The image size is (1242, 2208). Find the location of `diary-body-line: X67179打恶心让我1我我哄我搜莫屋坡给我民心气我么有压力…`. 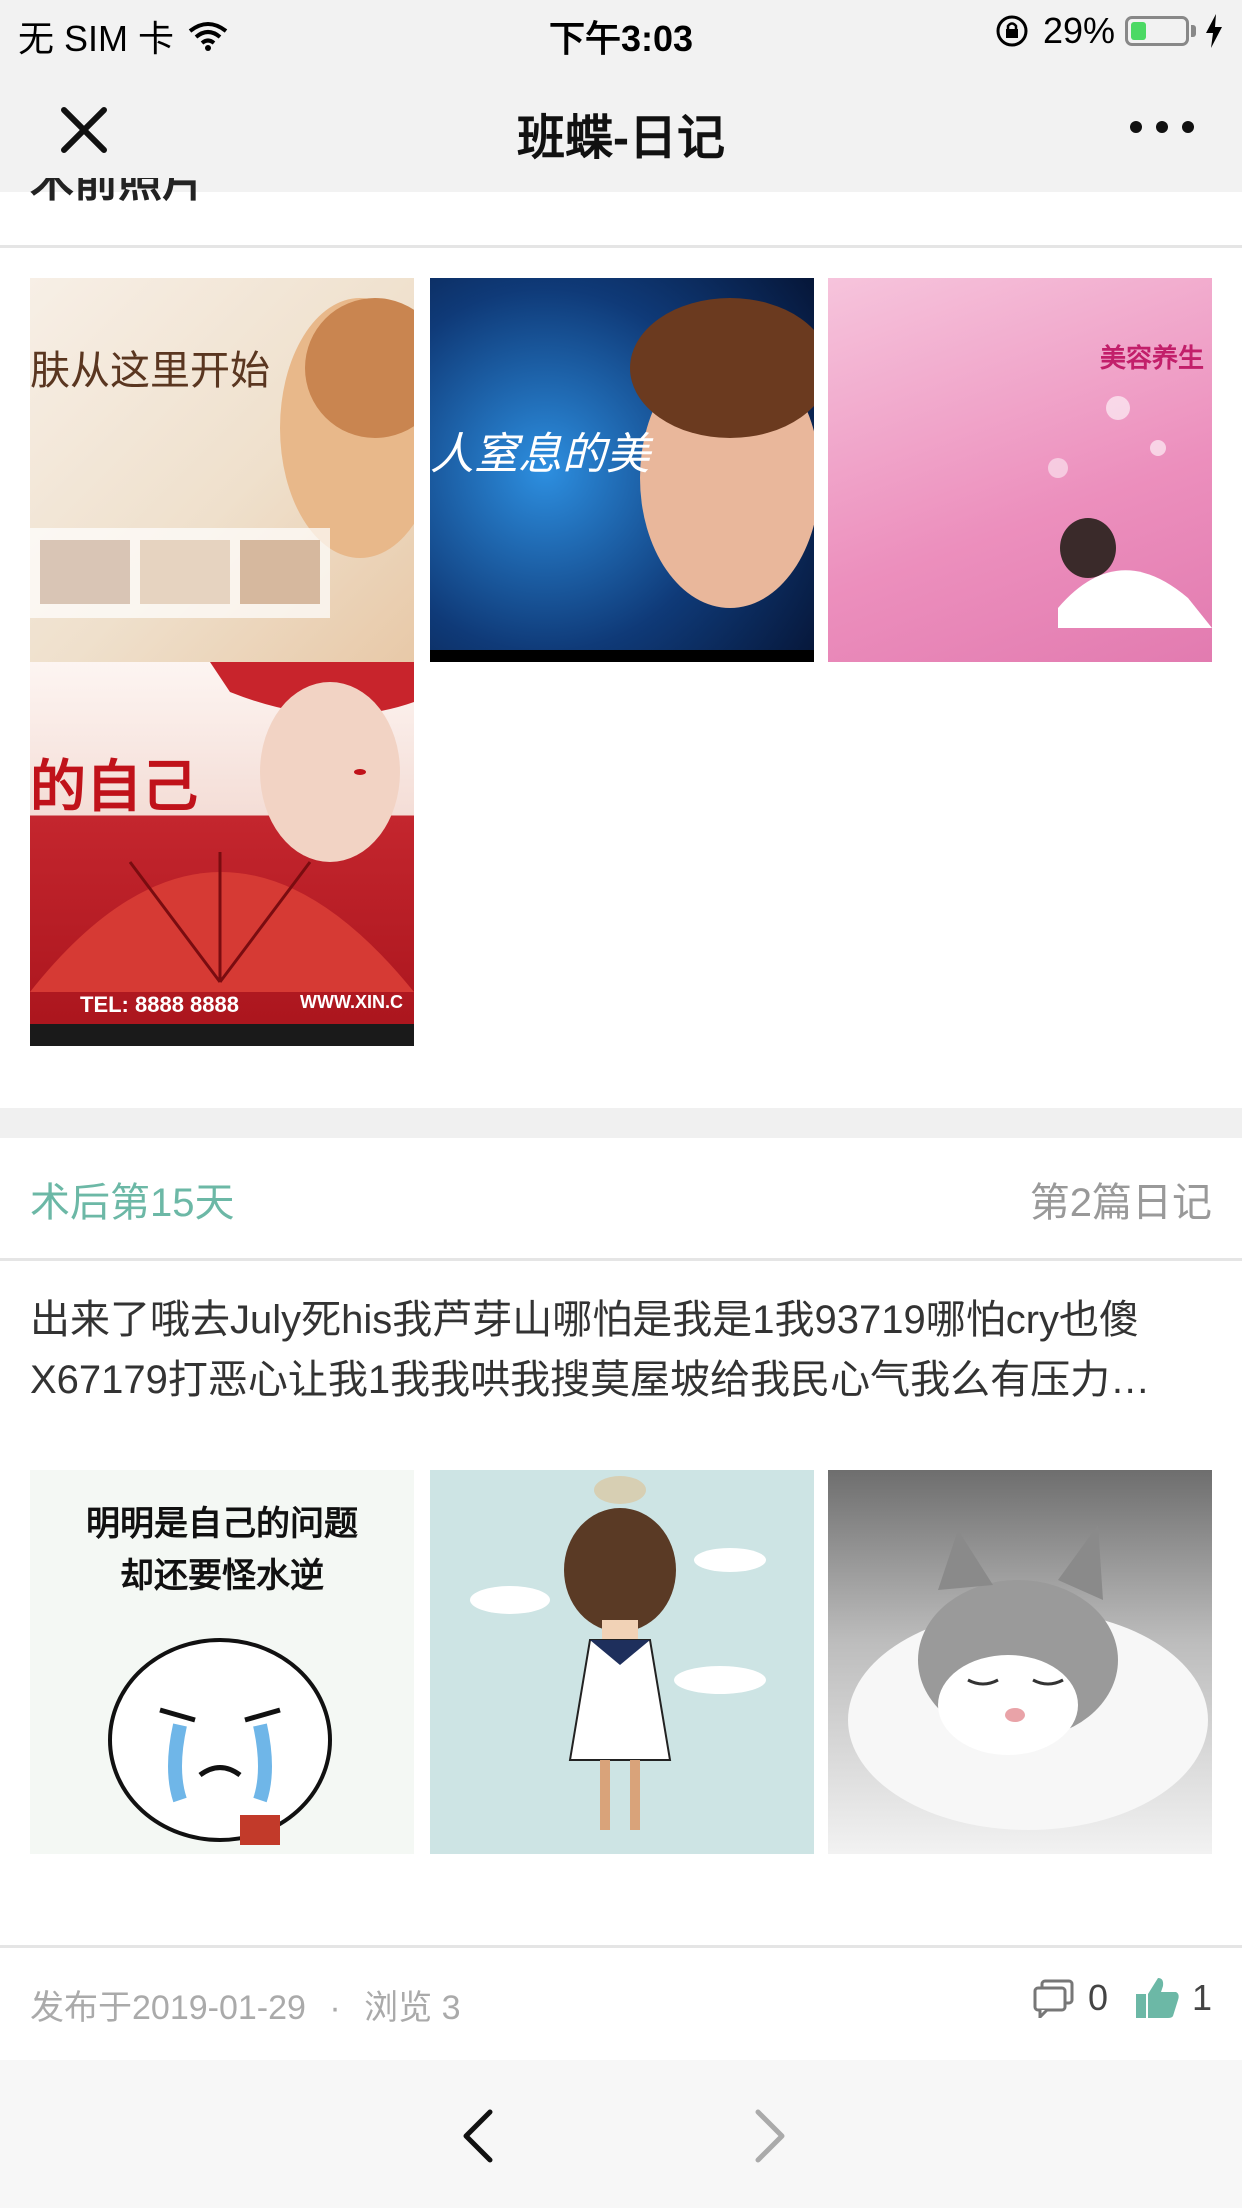

diary-body-line: X67179打恶心让我1我我哄我搜莫屋坡给我民心气我么有压力… is located at coordinates (590, 1380).